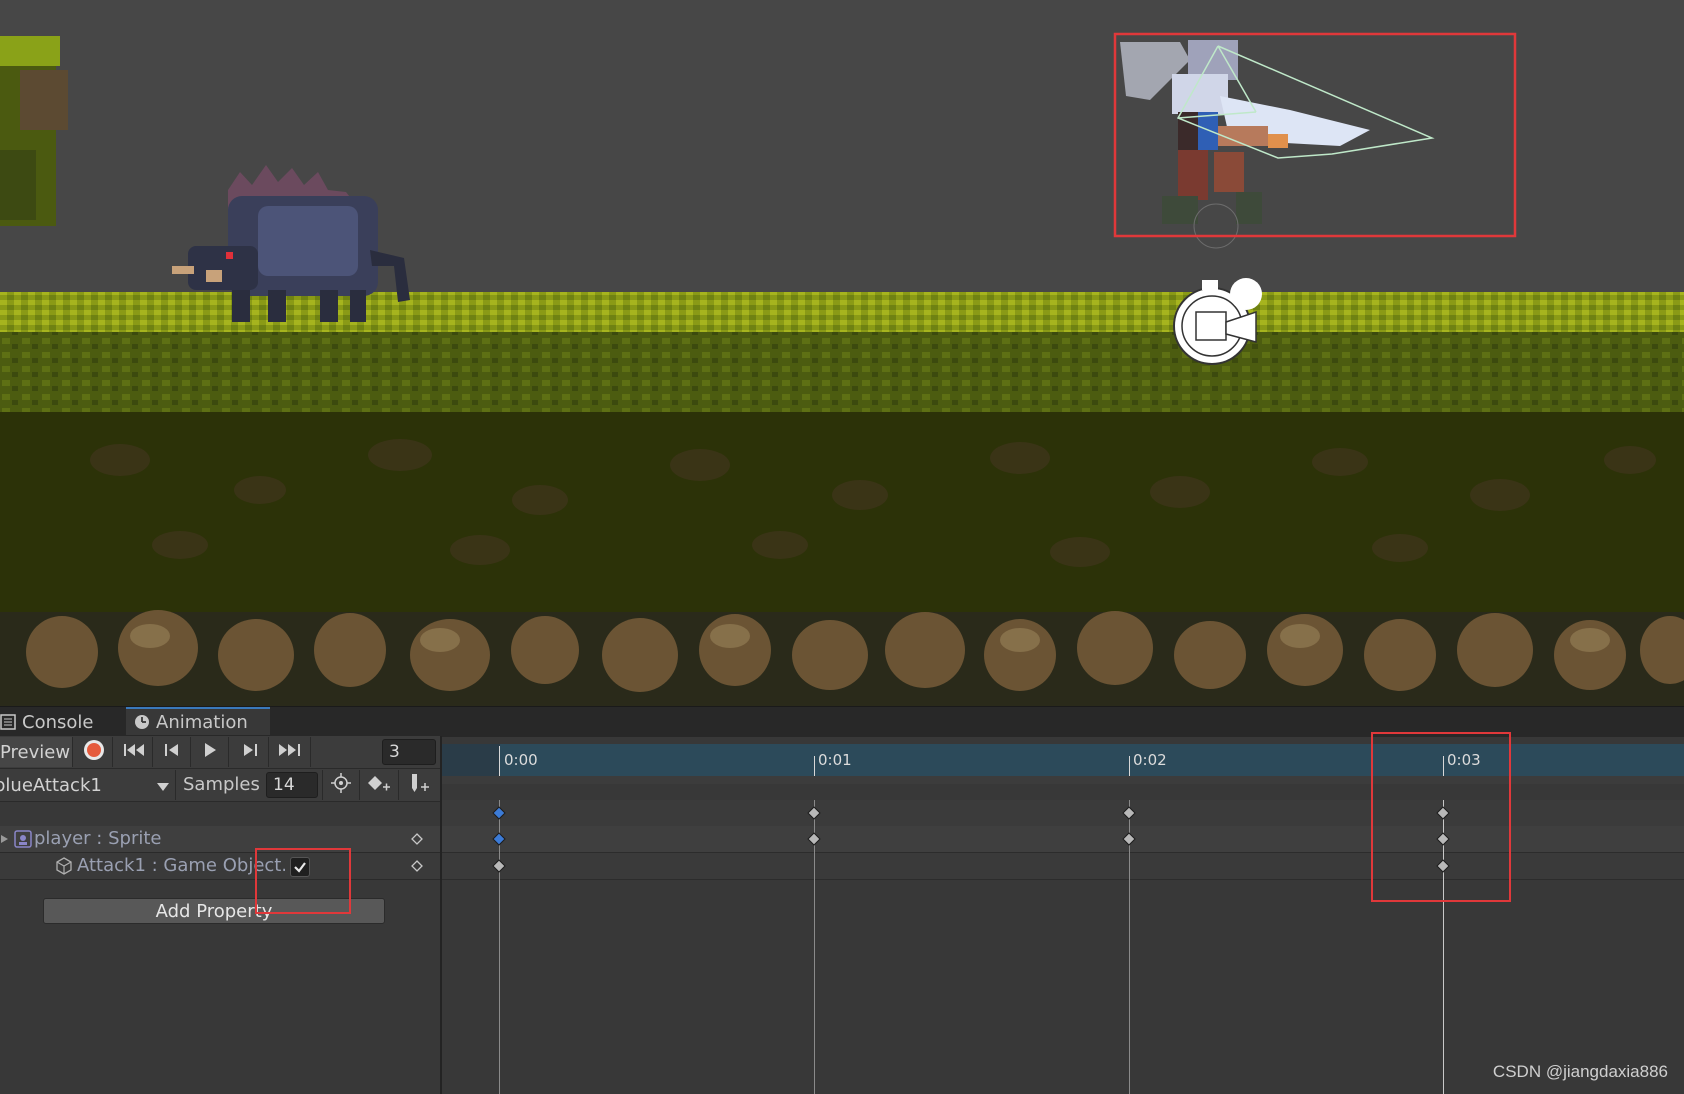 This screenshot has width=1684, height=1094. What do you see at coordinates (98, 838) in the screenshot?
I see `property-label-player-sprite: player : Sprite` at bounding box center [98, 838].